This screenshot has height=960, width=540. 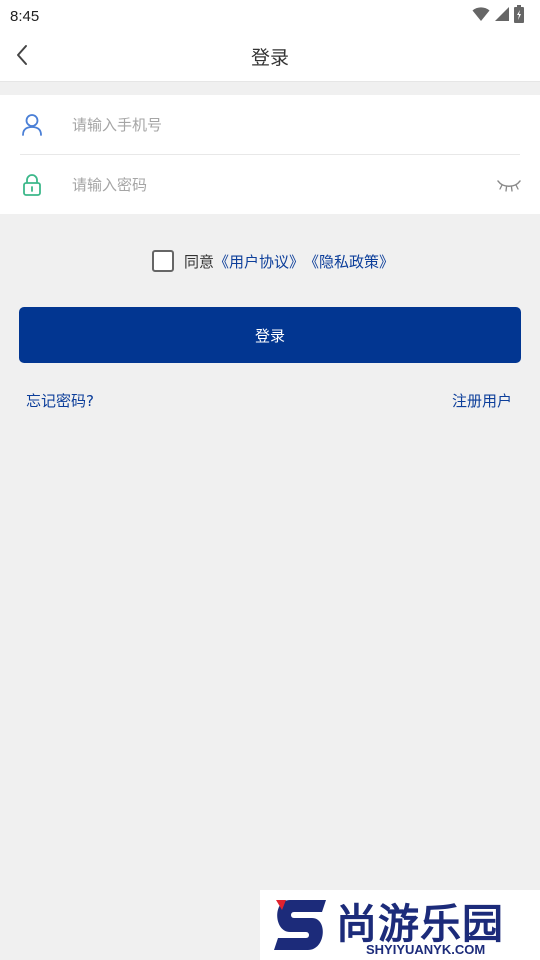 I want to click on lock-icon, so click(x=32, y=185).